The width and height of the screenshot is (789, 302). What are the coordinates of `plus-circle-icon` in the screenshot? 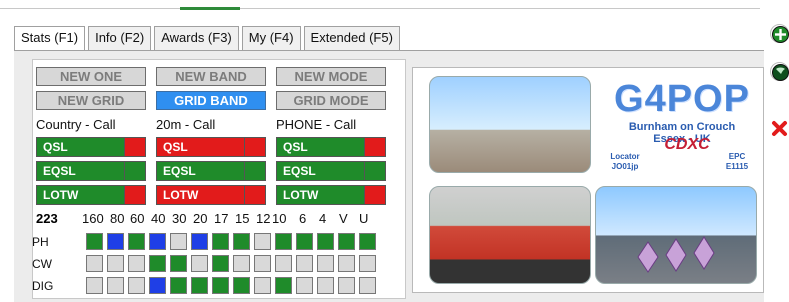 It's located at (779, 33).